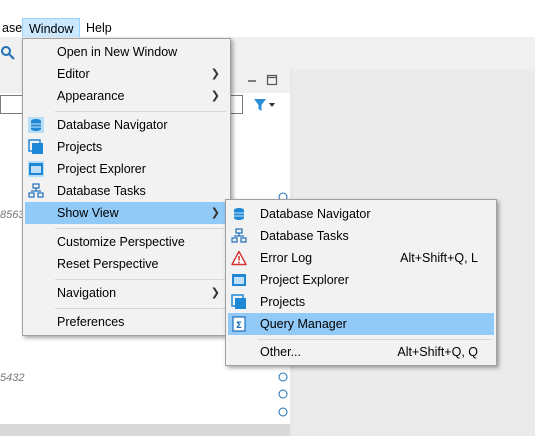 The image size is (535, 436). I want to click on shortcut-label: Alt+Shift+Q, Q, so click(437, 352).